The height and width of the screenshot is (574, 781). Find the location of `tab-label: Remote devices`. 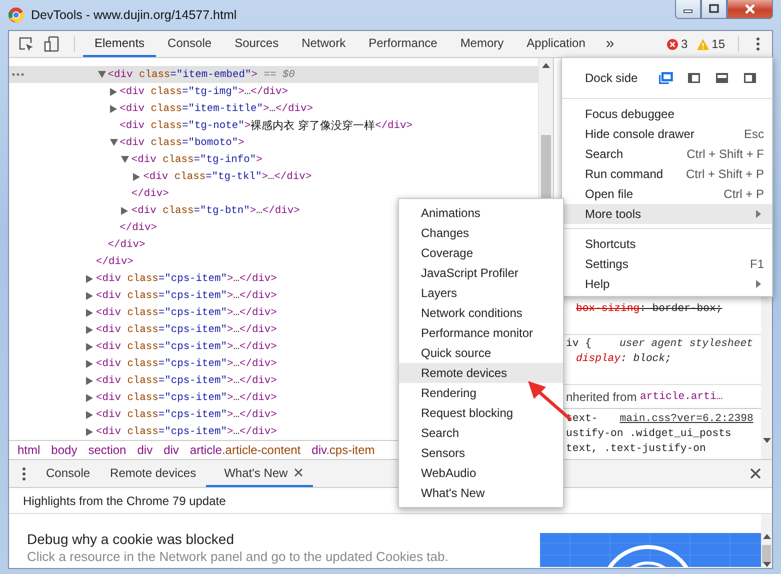

tab-label: Remote devices is located at coordinates (153, 473).